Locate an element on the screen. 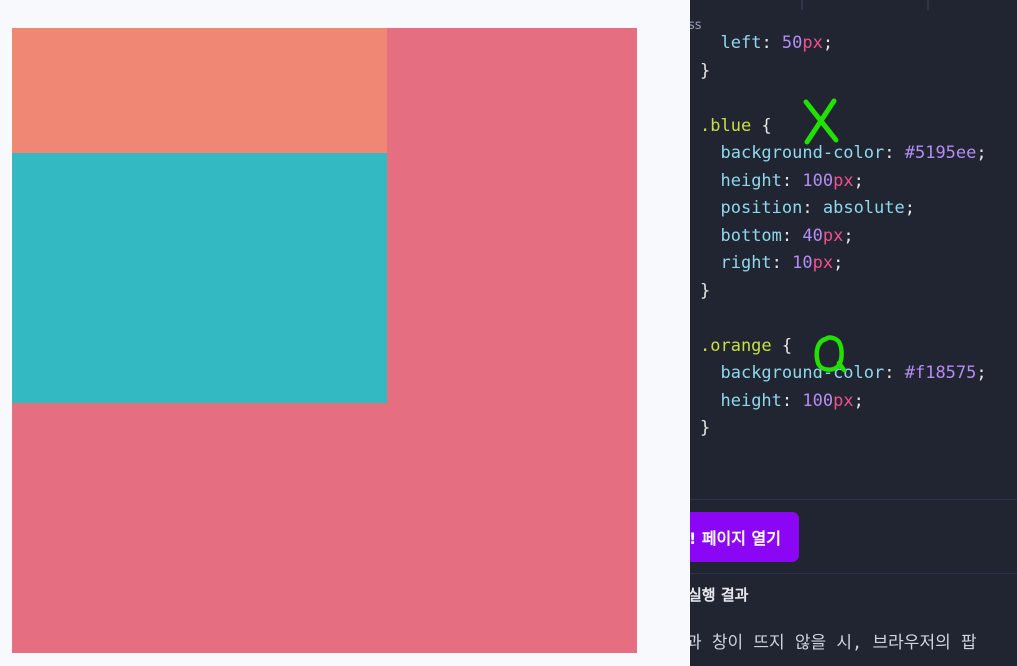 The image size is (1017, 666). x-mark-annotation is located at coordinates (821, 121).